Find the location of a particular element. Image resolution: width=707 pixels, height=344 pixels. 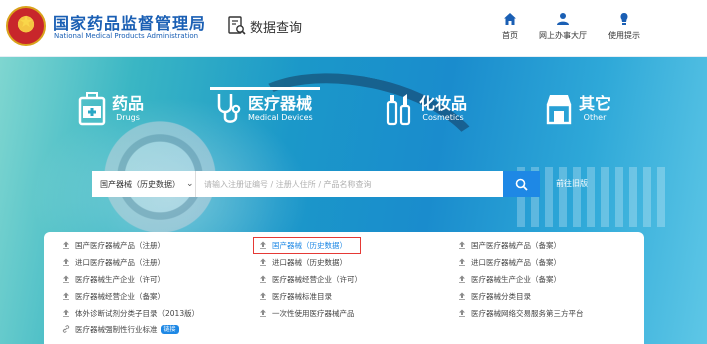

link-classification-catalog: 医疗器械分类目录 is located at coordinates (494, 296).